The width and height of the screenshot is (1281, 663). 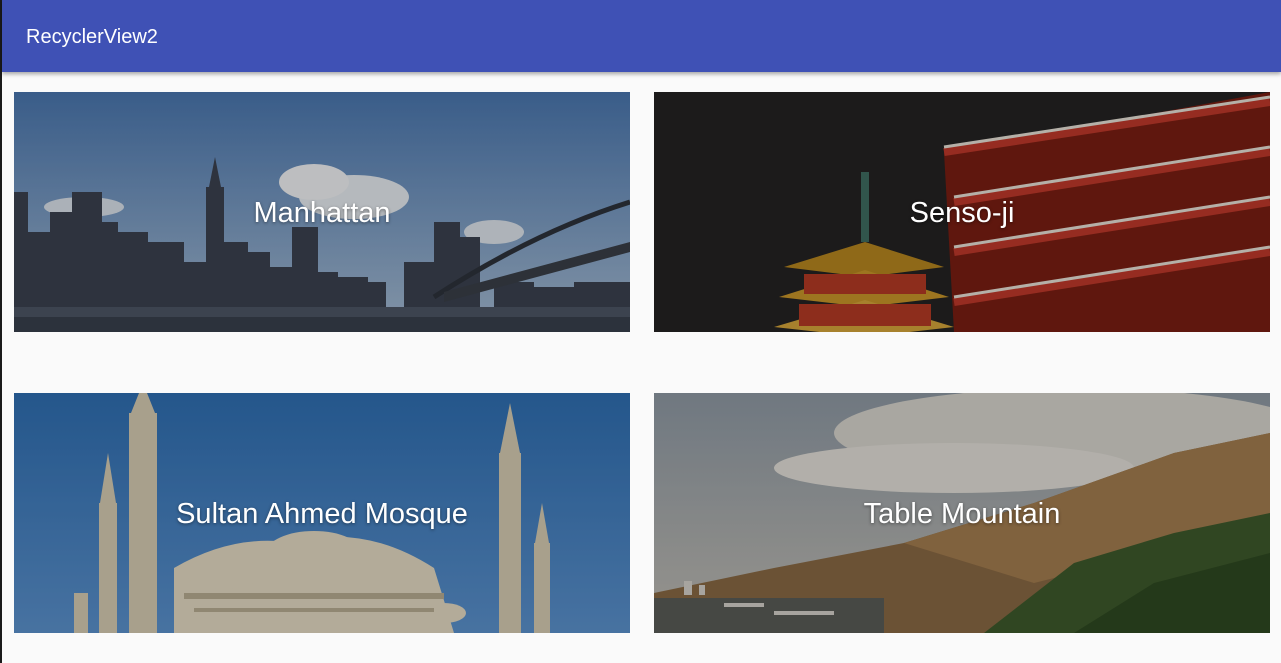 I want to click on card-title: Table Mountain, so click(x=962, y=514).